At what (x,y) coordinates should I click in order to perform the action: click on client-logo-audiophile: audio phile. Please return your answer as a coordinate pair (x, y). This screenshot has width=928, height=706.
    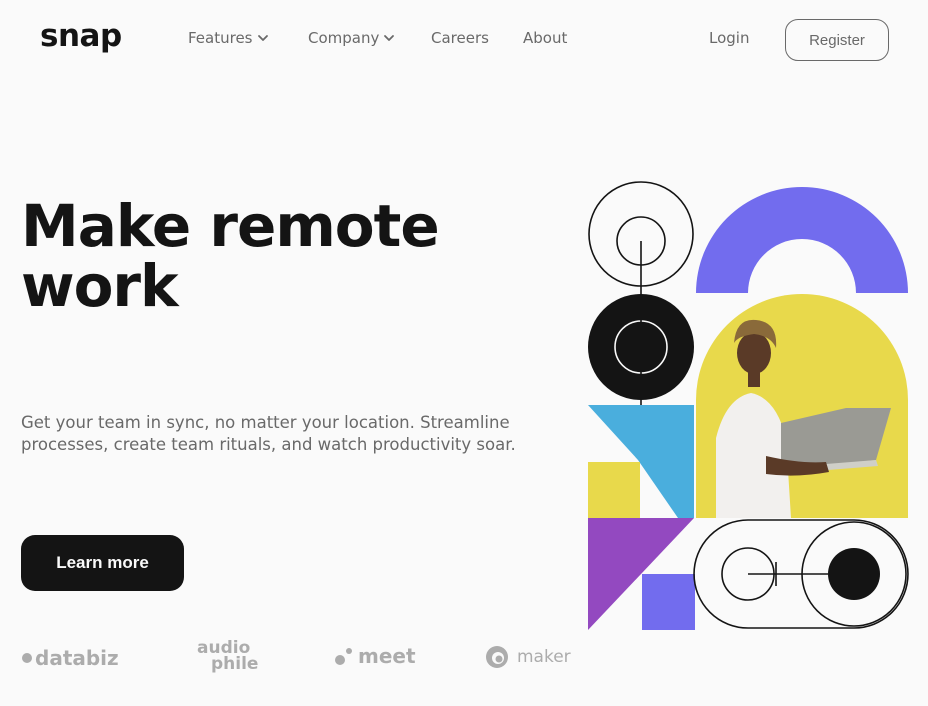
    Looking at the image, I should click on (228, 657).